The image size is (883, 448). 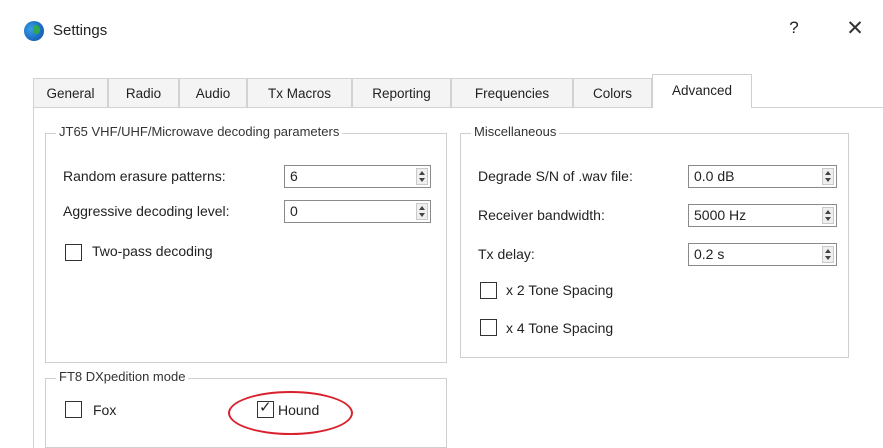 I want to click on degrade-value: 0.0 dB, so click(x=714, y=176).